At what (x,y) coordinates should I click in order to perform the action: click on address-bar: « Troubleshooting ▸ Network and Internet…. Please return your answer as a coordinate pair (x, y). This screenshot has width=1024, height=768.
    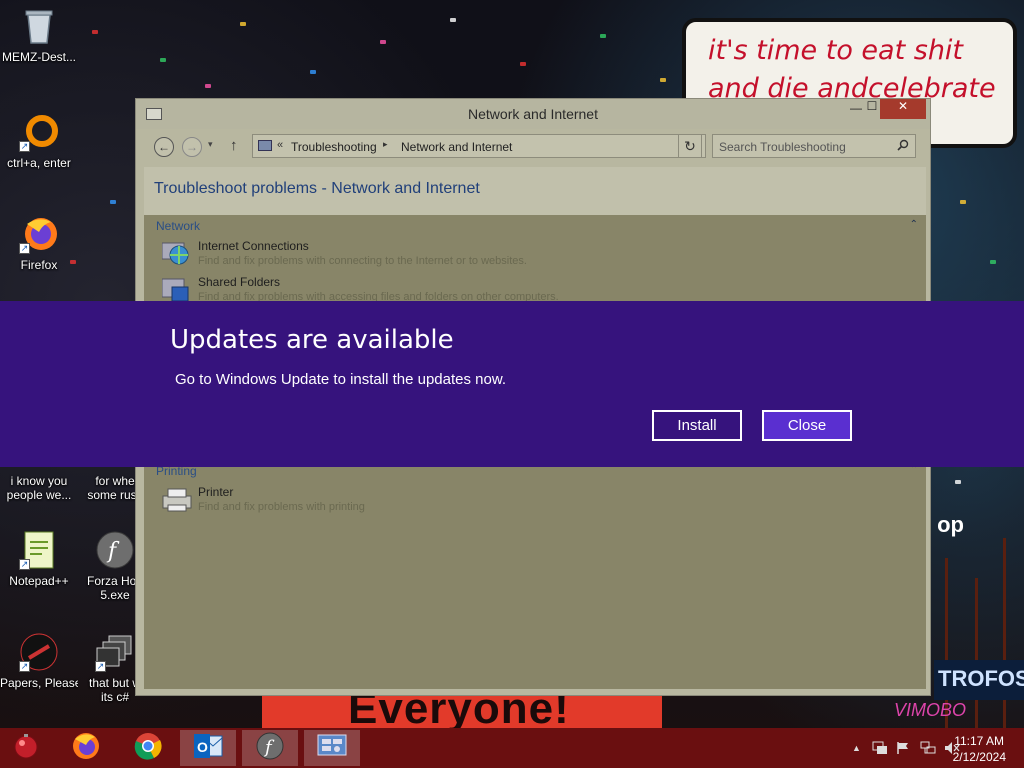
    Looking at the image, I should click on (479, 146).